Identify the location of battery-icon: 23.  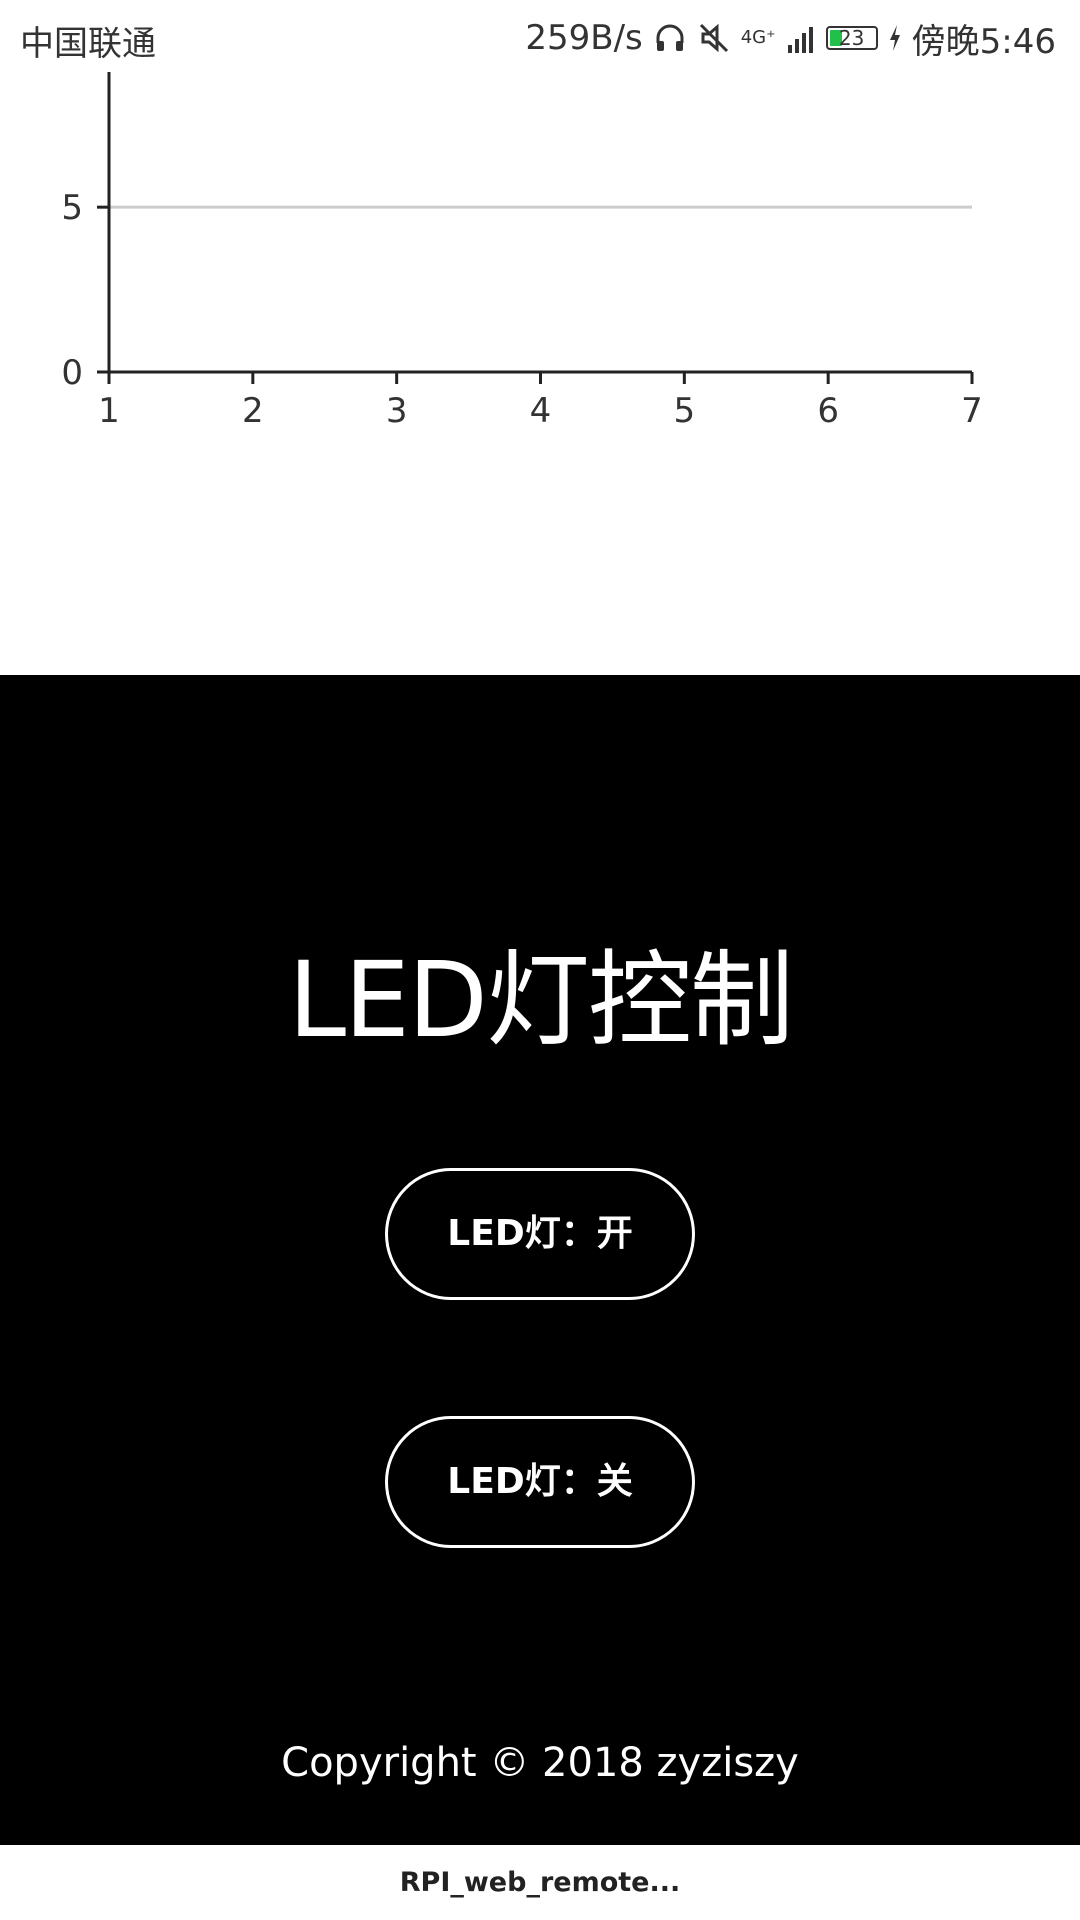
(851, 38).